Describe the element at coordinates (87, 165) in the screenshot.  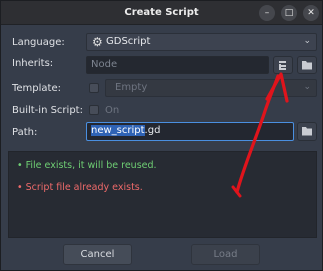
I see `file-exists-message: • File exists, it will be reused.` at that location.